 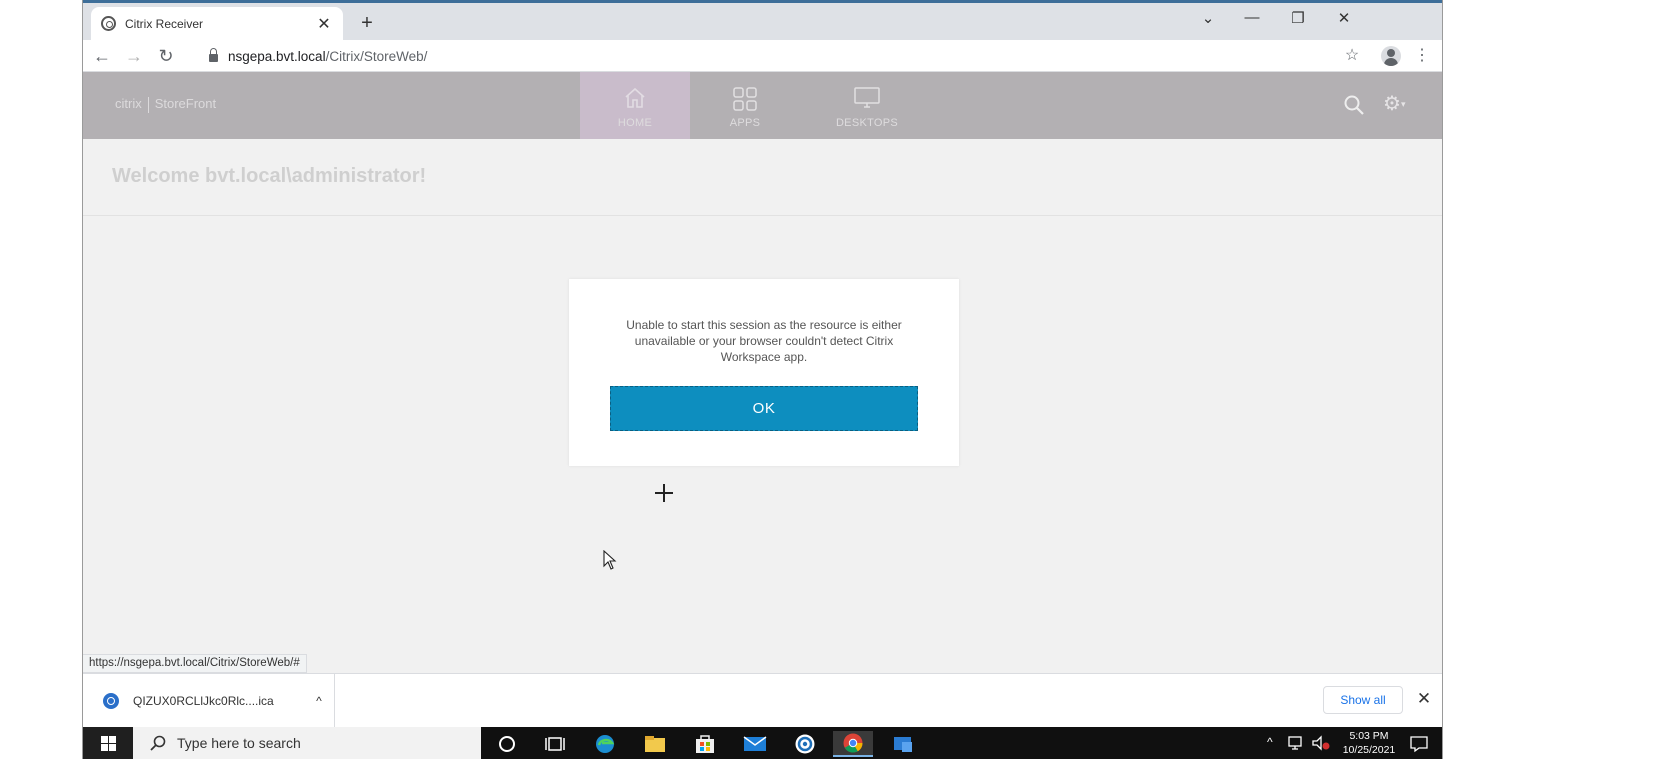 I want to click on divider, so click(x=762, y=215).